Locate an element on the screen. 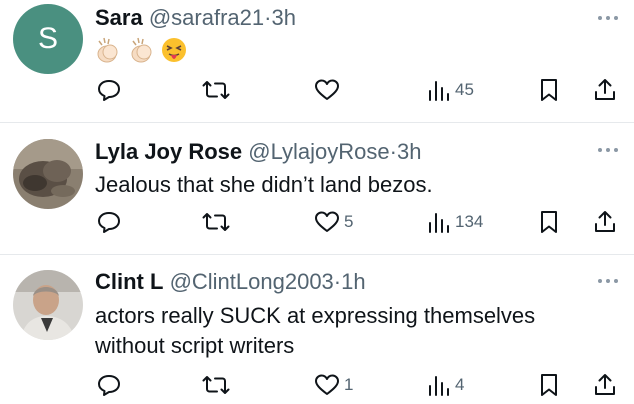 This screenshot has width=634, height=404. like-button: 1 is located at coordinates (333, 385).